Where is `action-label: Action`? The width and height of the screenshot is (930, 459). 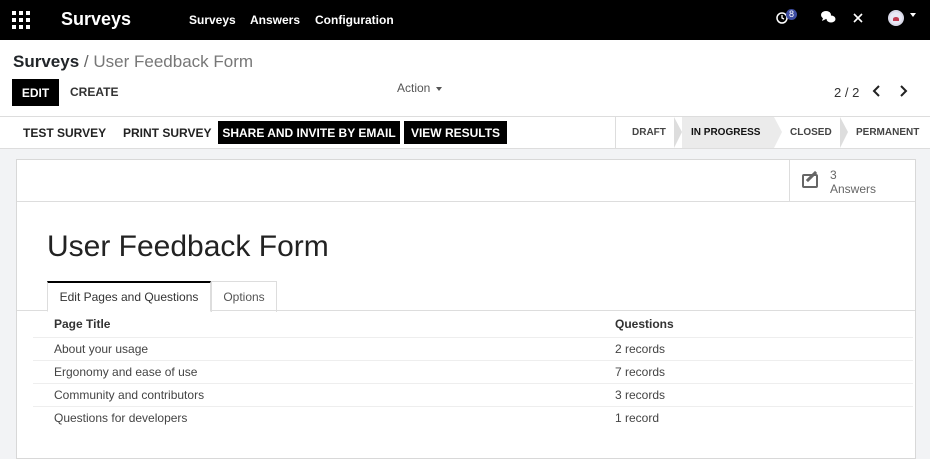 action-label: Action is located at coordinates (414, 88).